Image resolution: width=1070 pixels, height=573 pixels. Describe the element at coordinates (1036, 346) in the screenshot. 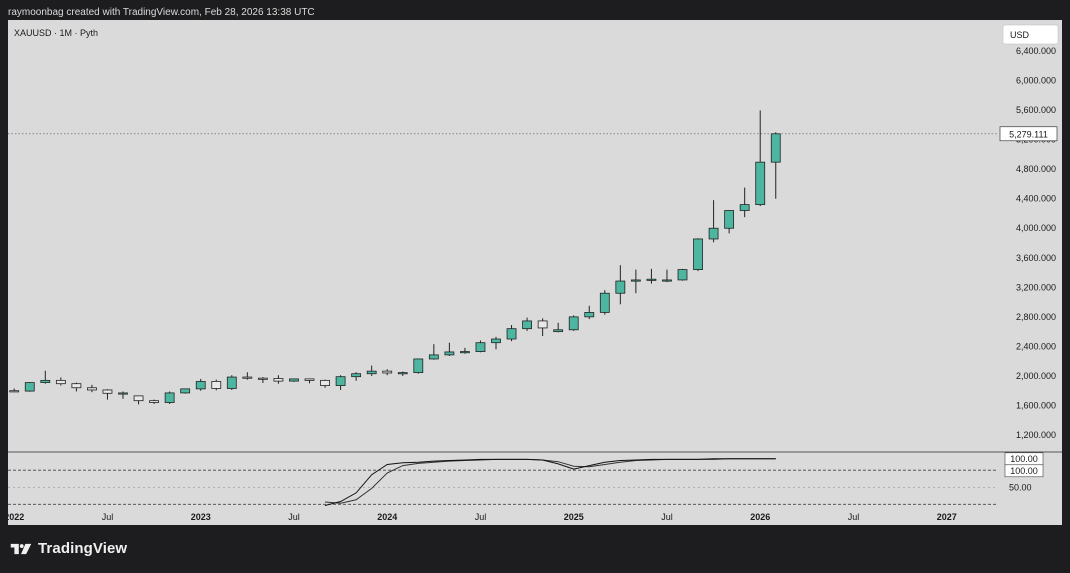

I see `y-tick-label: 2,400.000` at that location.